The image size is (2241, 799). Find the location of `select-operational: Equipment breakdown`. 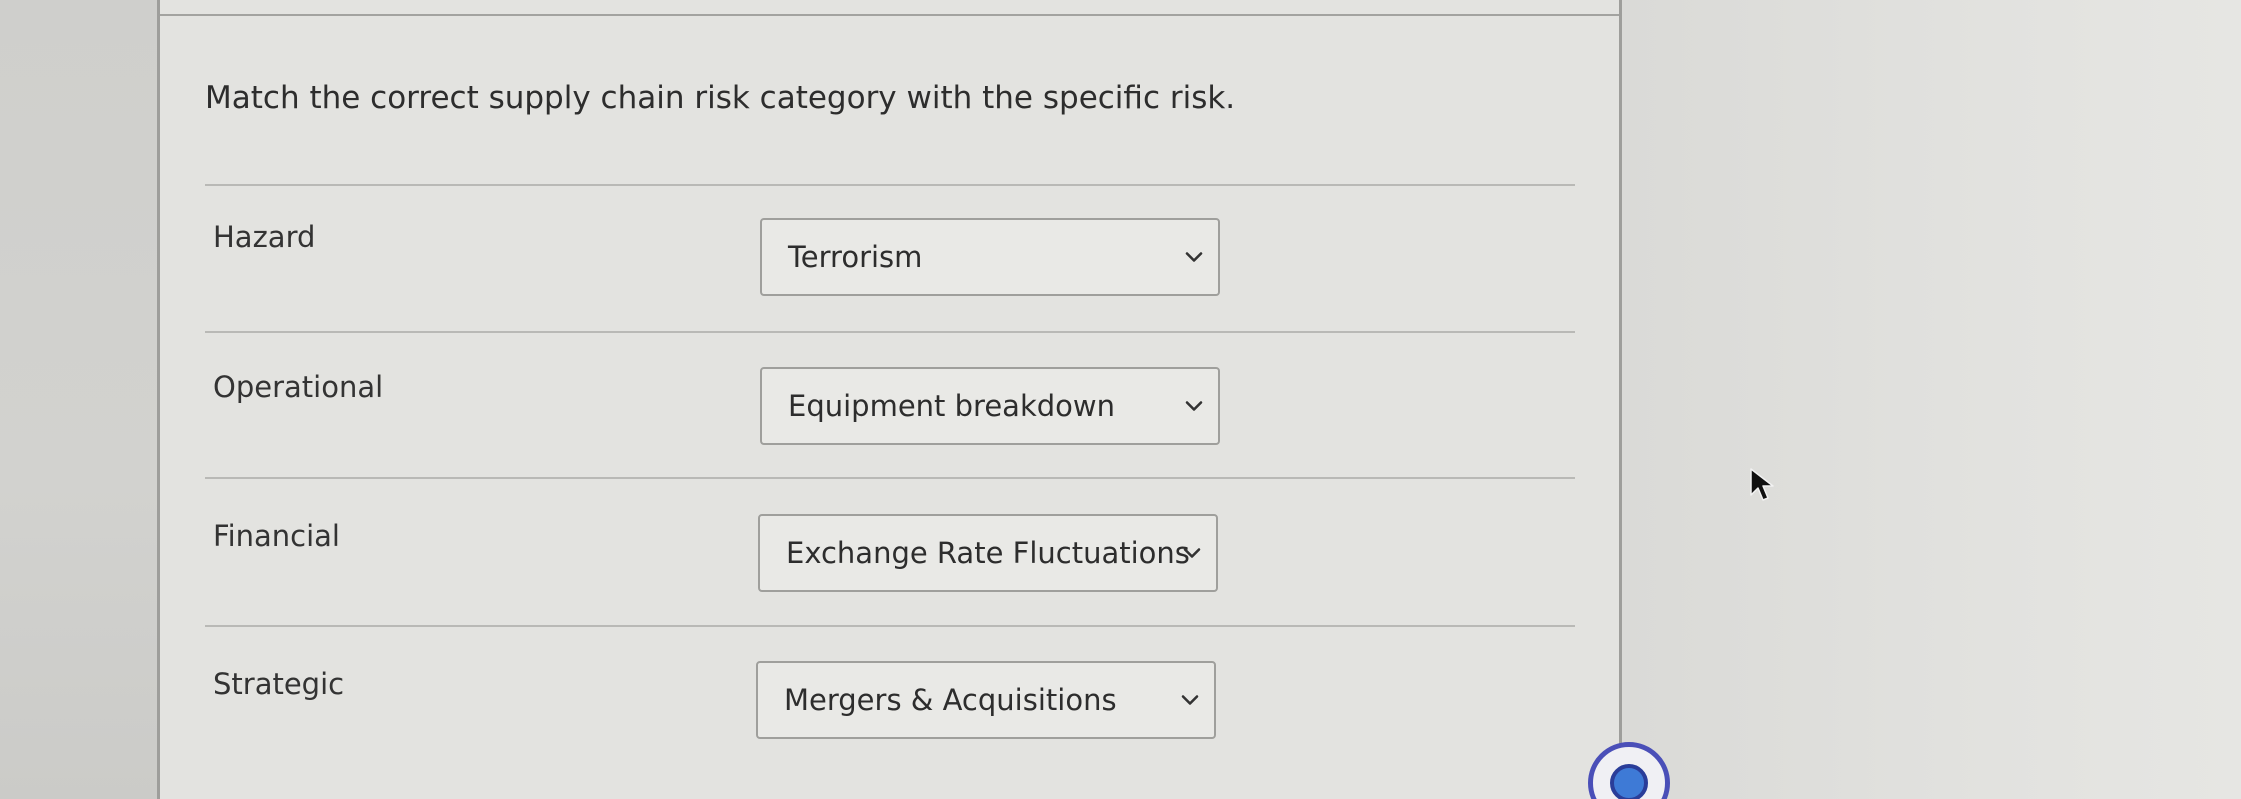

select-operational: Equipment breakdown is located at coordinates (990, 406).